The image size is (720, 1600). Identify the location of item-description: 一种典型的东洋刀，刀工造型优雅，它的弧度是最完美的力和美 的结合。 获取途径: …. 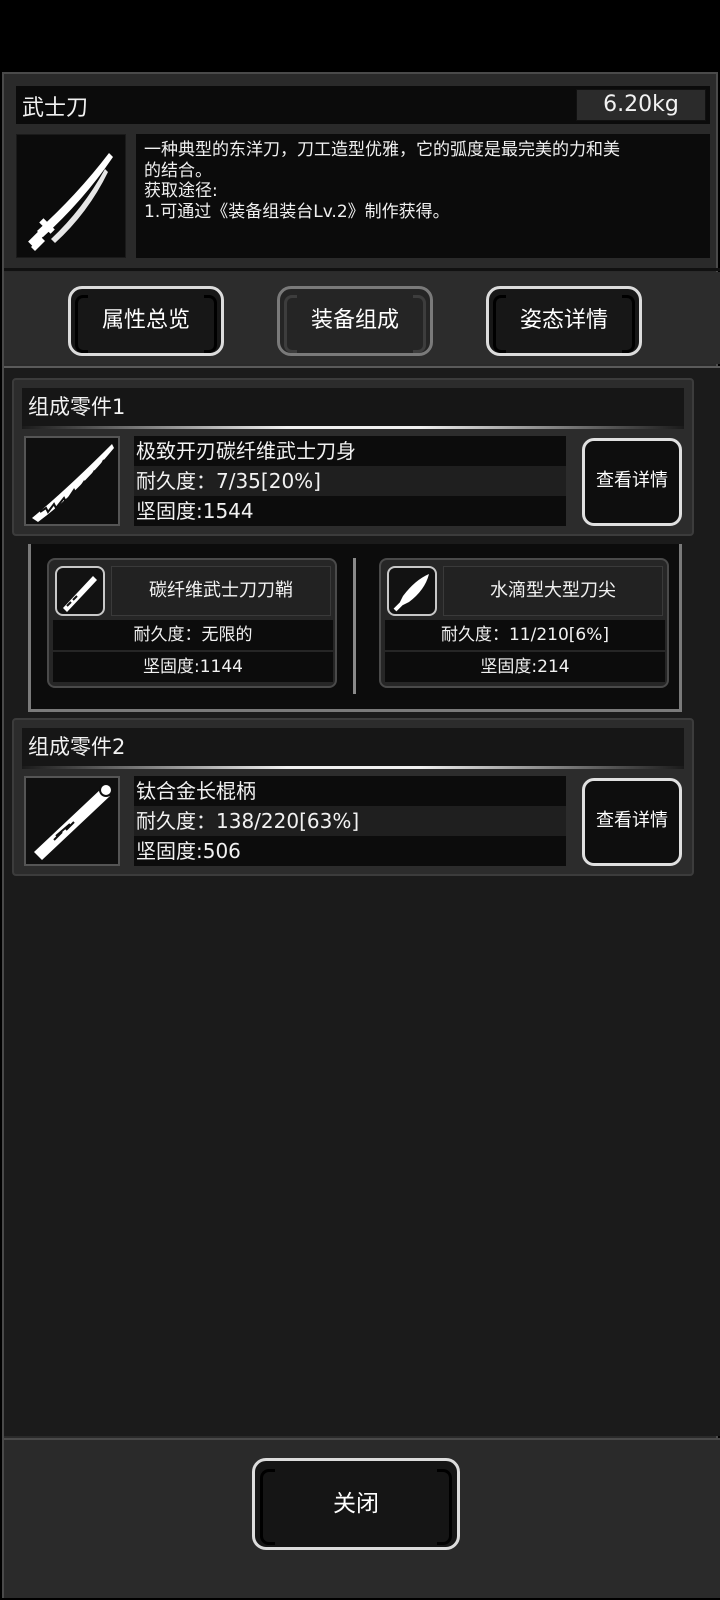
(423, 196).